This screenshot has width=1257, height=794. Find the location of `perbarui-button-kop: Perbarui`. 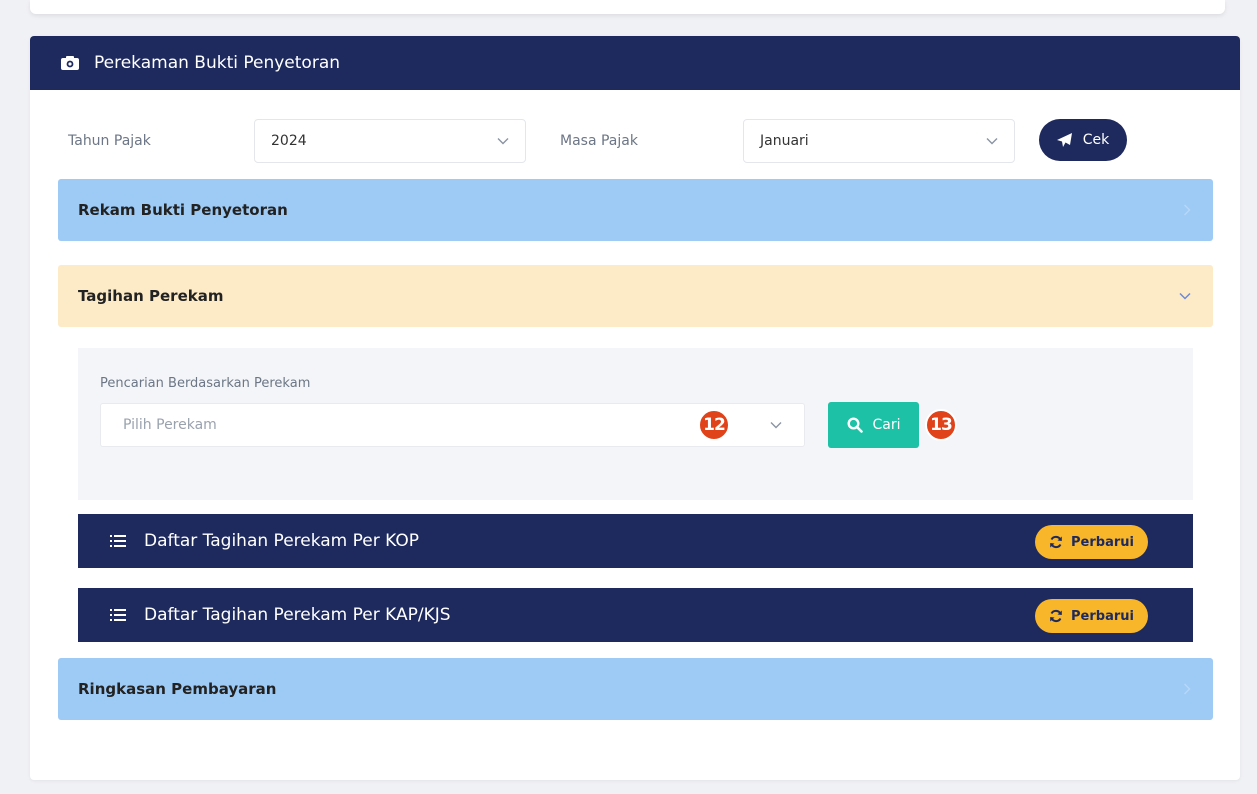

perbarui-button-kop: Perbarui is located at coordinates (1091, 542).